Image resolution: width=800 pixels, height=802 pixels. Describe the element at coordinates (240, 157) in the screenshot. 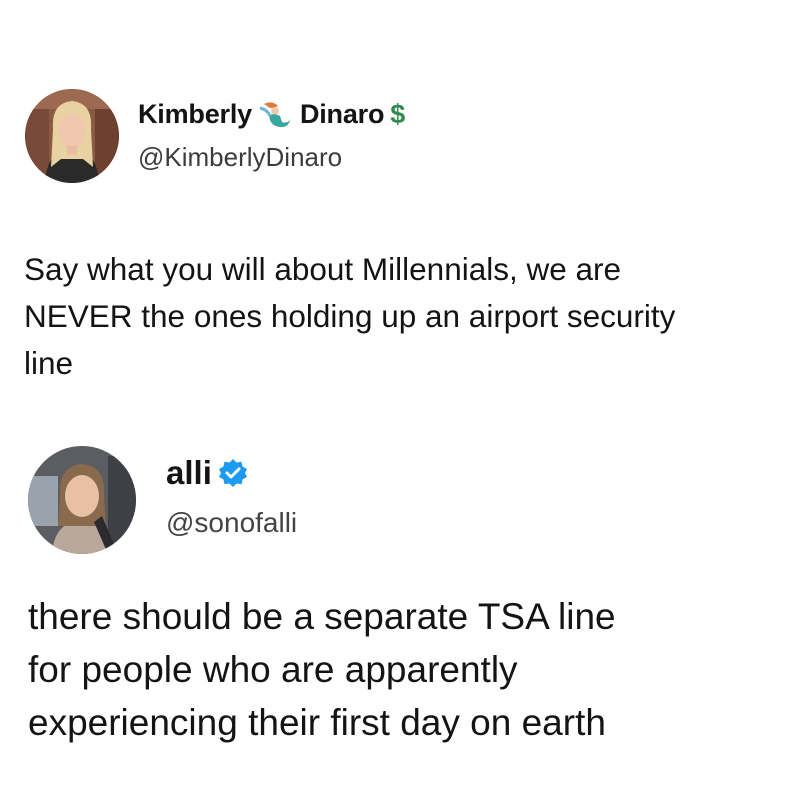

I see `handle: @KimberlyDinaro` at that location.